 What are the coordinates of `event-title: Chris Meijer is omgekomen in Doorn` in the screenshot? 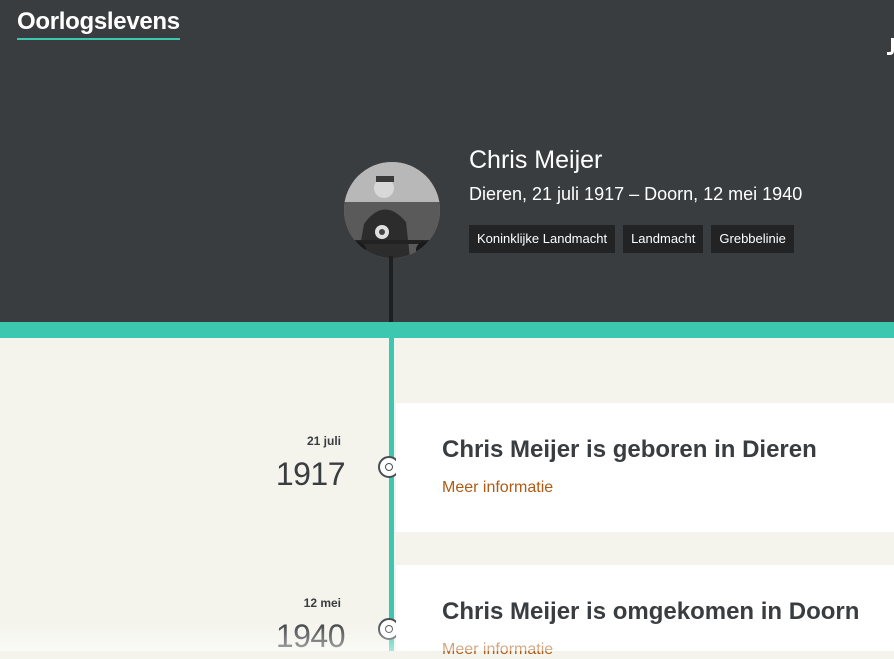 It's located at (651, 611).